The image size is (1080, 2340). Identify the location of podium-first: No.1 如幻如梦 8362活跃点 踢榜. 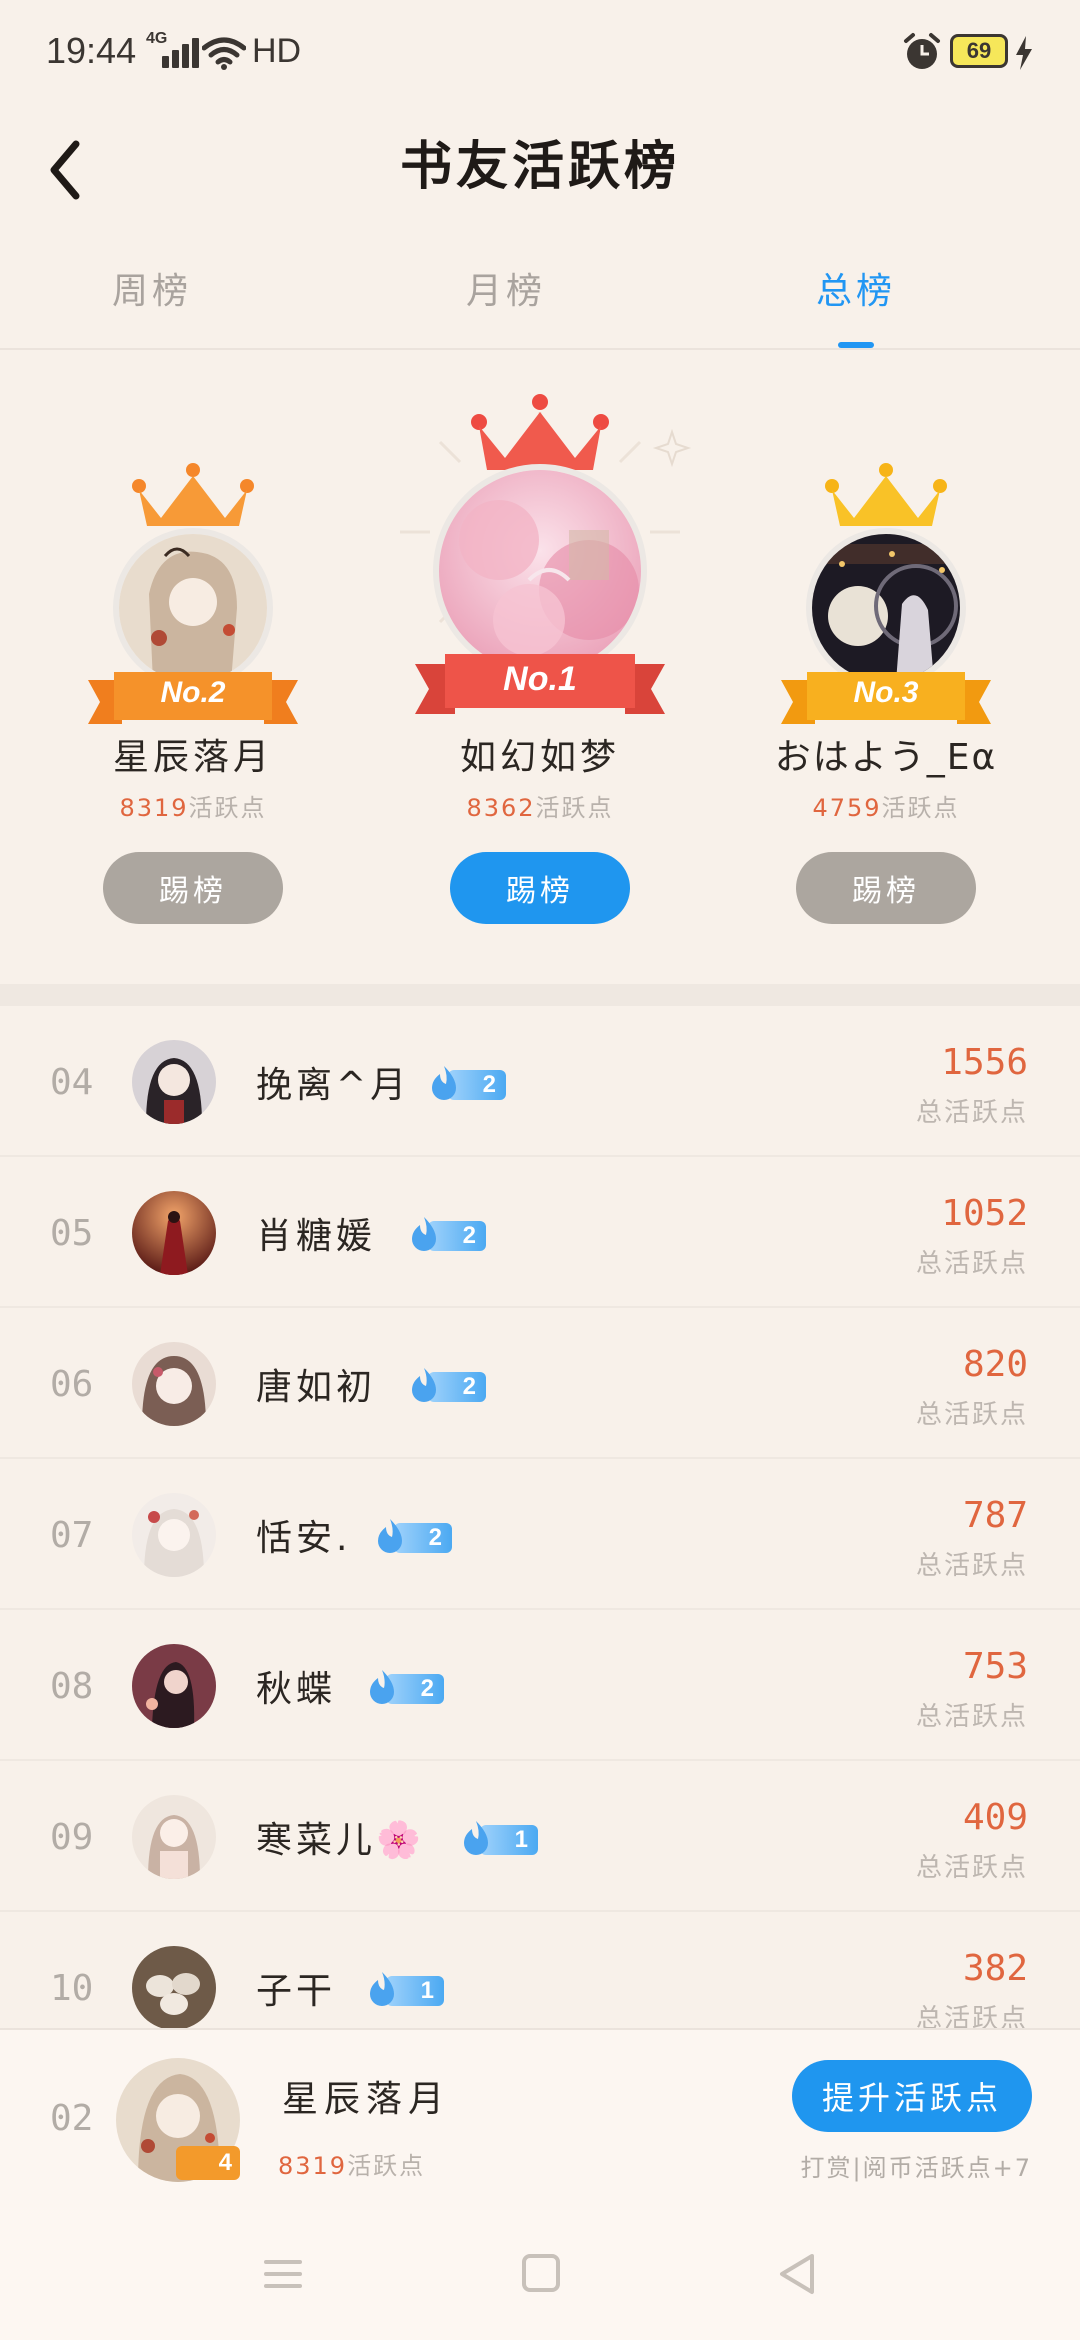
(540, 668).